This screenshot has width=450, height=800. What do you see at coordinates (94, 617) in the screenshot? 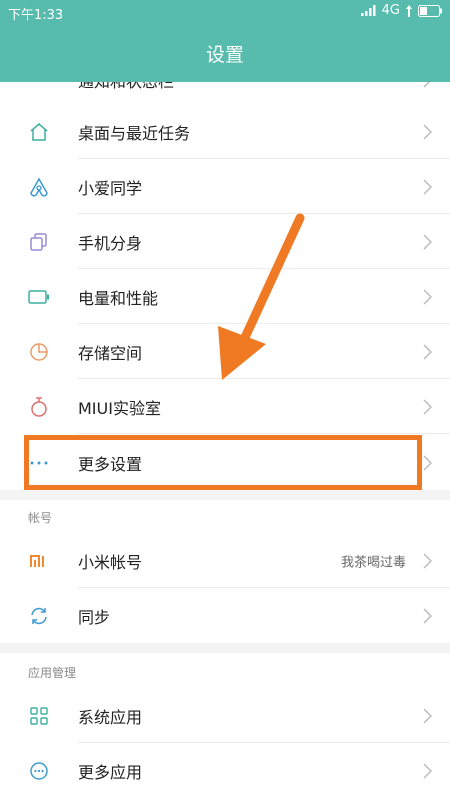
I see `list-item-label: 同步` at bounding box center [94, 617].